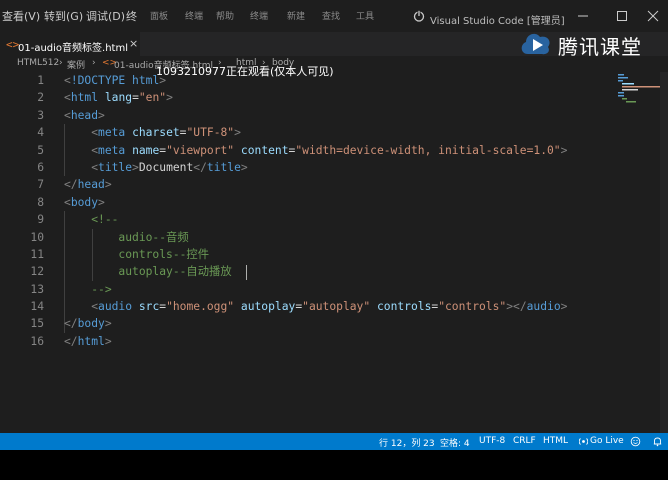  What do you see at coordinates (95, 167) in the screenshot?
I see `code-punctuation-token: <` at bounding box center [95, 167].